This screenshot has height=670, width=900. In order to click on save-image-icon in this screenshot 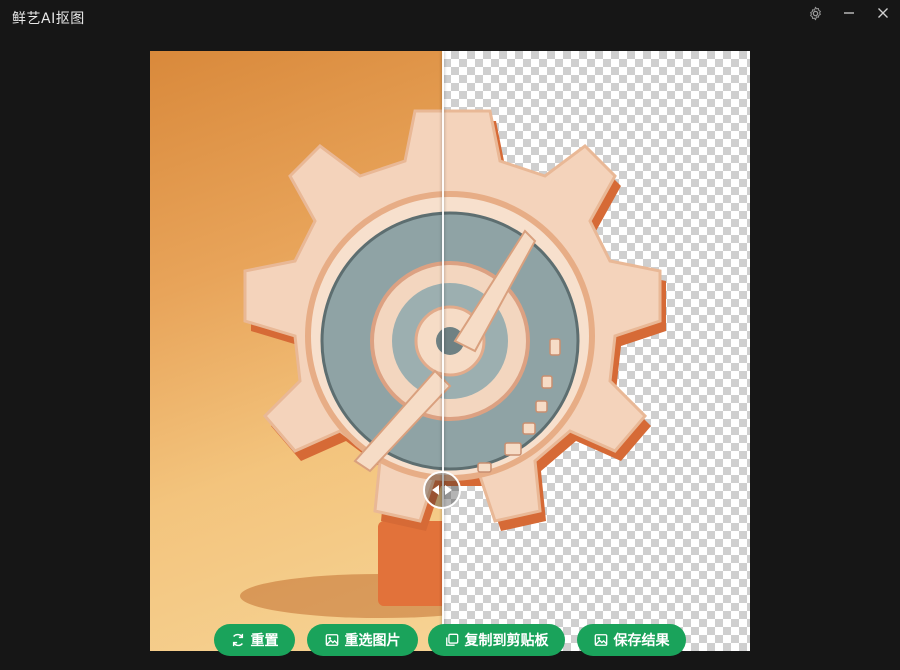, I will do `click(601, 640)`.